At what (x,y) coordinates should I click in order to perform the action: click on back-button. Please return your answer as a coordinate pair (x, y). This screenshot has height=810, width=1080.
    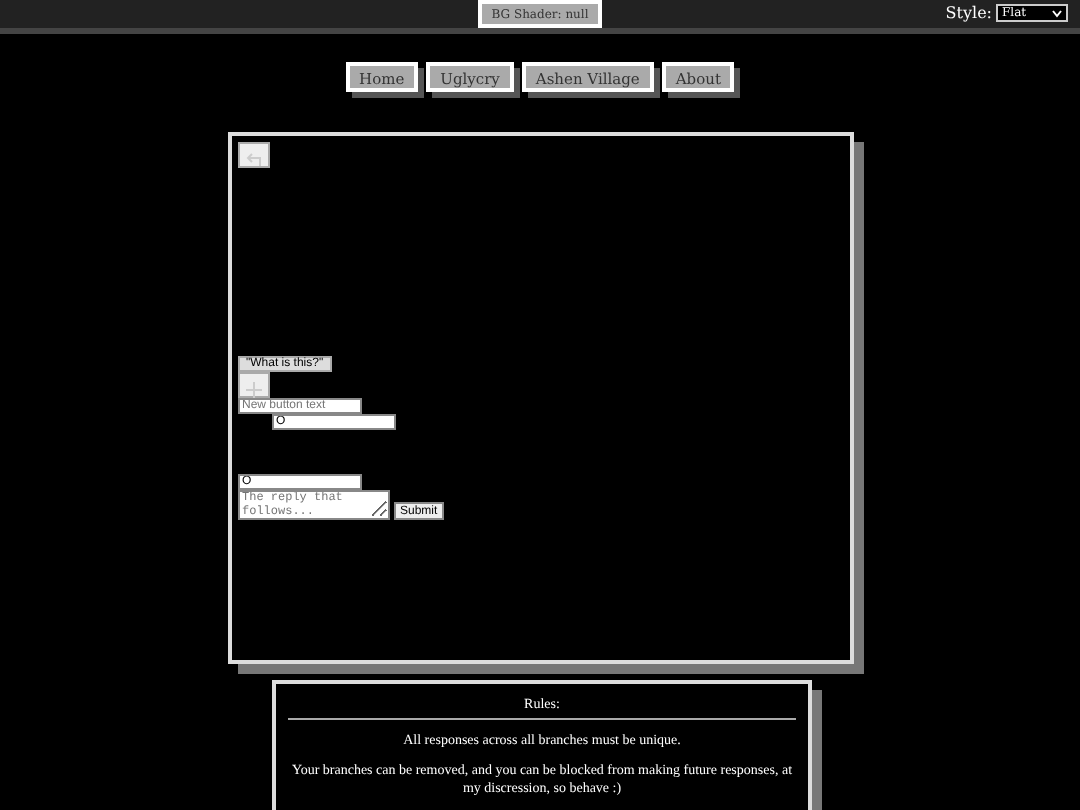
    Looking at the image, I should click on (254, 155).